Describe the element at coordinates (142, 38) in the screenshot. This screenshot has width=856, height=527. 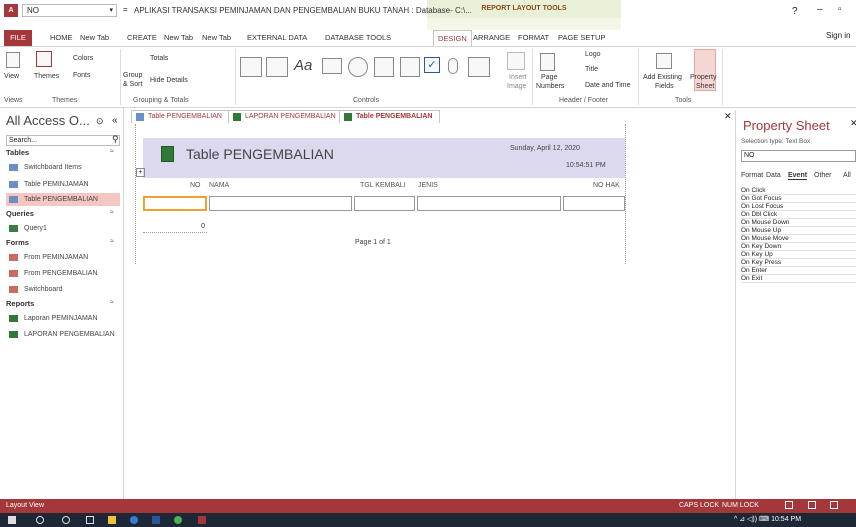
I see `tab-create: CREATE` at that location.